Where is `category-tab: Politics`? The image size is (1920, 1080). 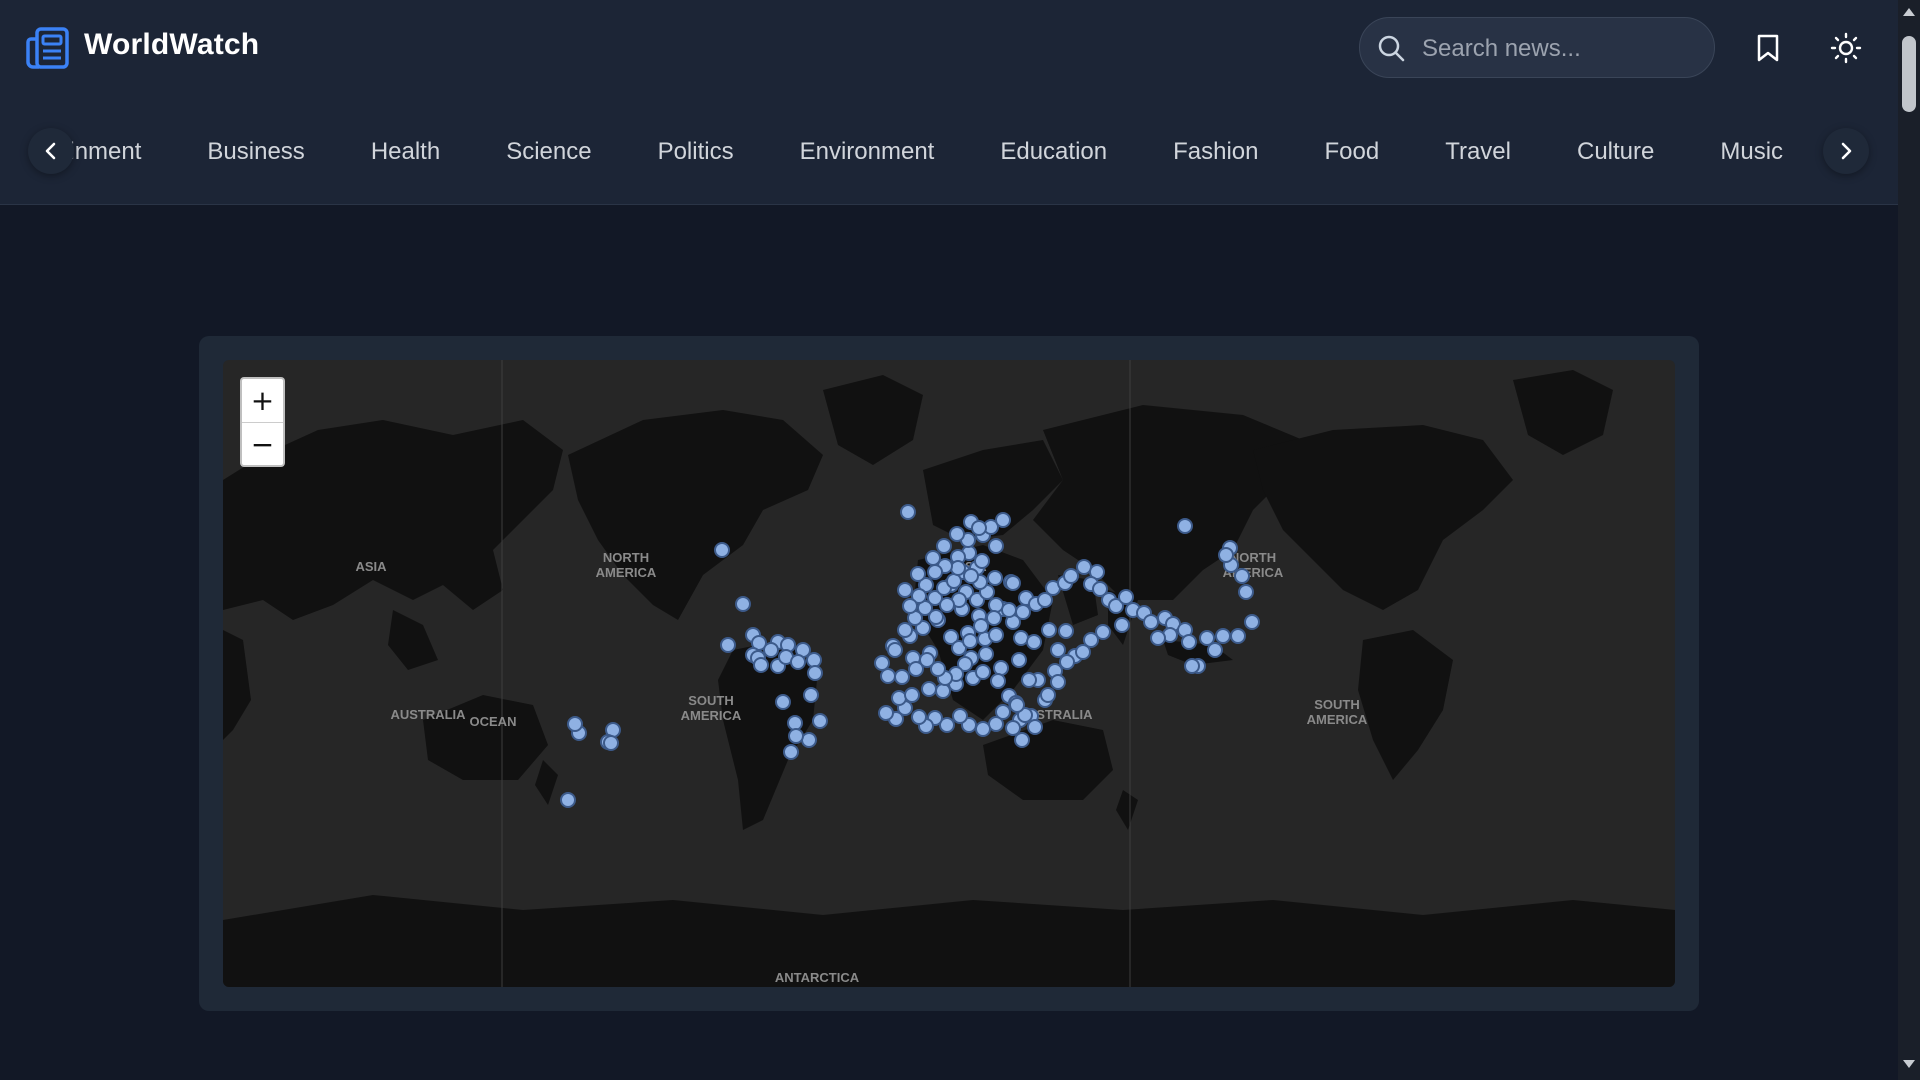 category-tab: Politics is located at coordinates (696, 152).